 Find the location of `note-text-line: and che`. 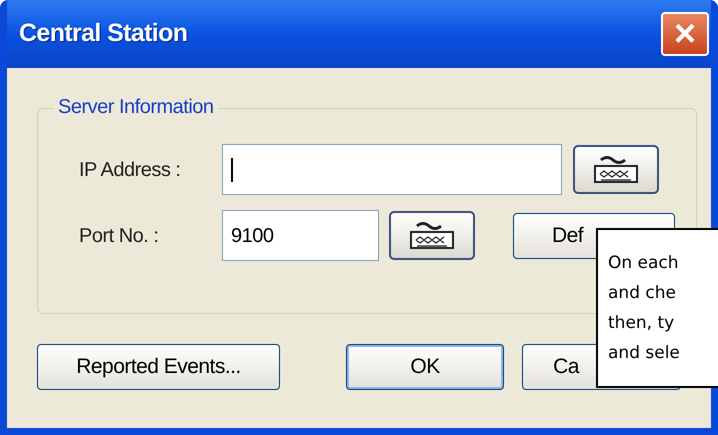

note-text-line: and che is located at coordinates (642, 293).